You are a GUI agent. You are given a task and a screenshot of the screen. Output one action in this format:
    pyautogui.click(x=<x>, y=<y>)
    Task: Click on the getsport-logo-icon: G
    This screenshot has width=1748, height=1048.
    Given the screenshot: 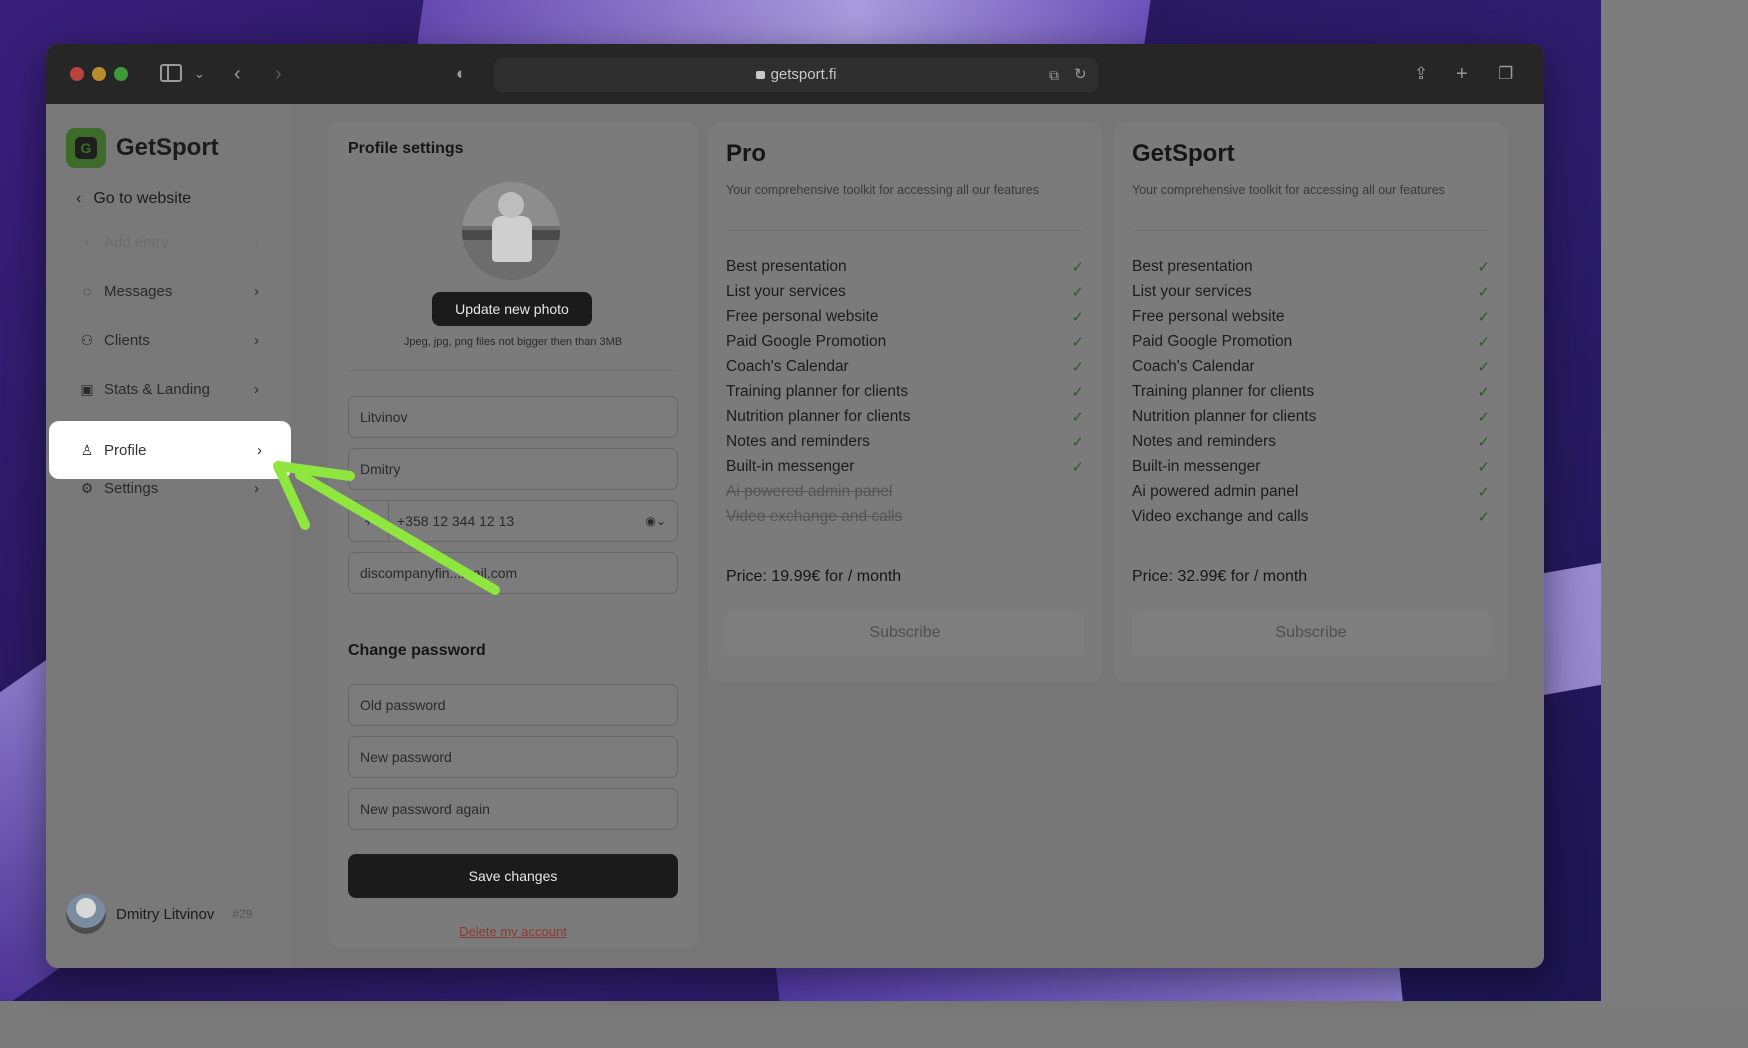 What is the action you would take?
    pyautogui.click(x=86, y=148)
    